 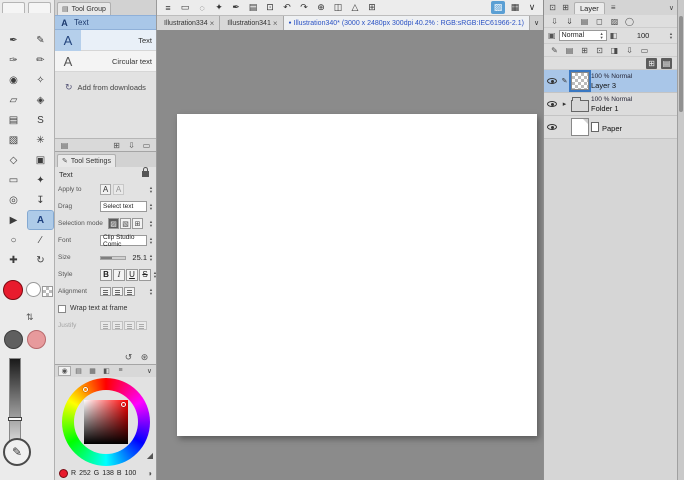 I want to click on slider-handle, so click(x=15, y=419).